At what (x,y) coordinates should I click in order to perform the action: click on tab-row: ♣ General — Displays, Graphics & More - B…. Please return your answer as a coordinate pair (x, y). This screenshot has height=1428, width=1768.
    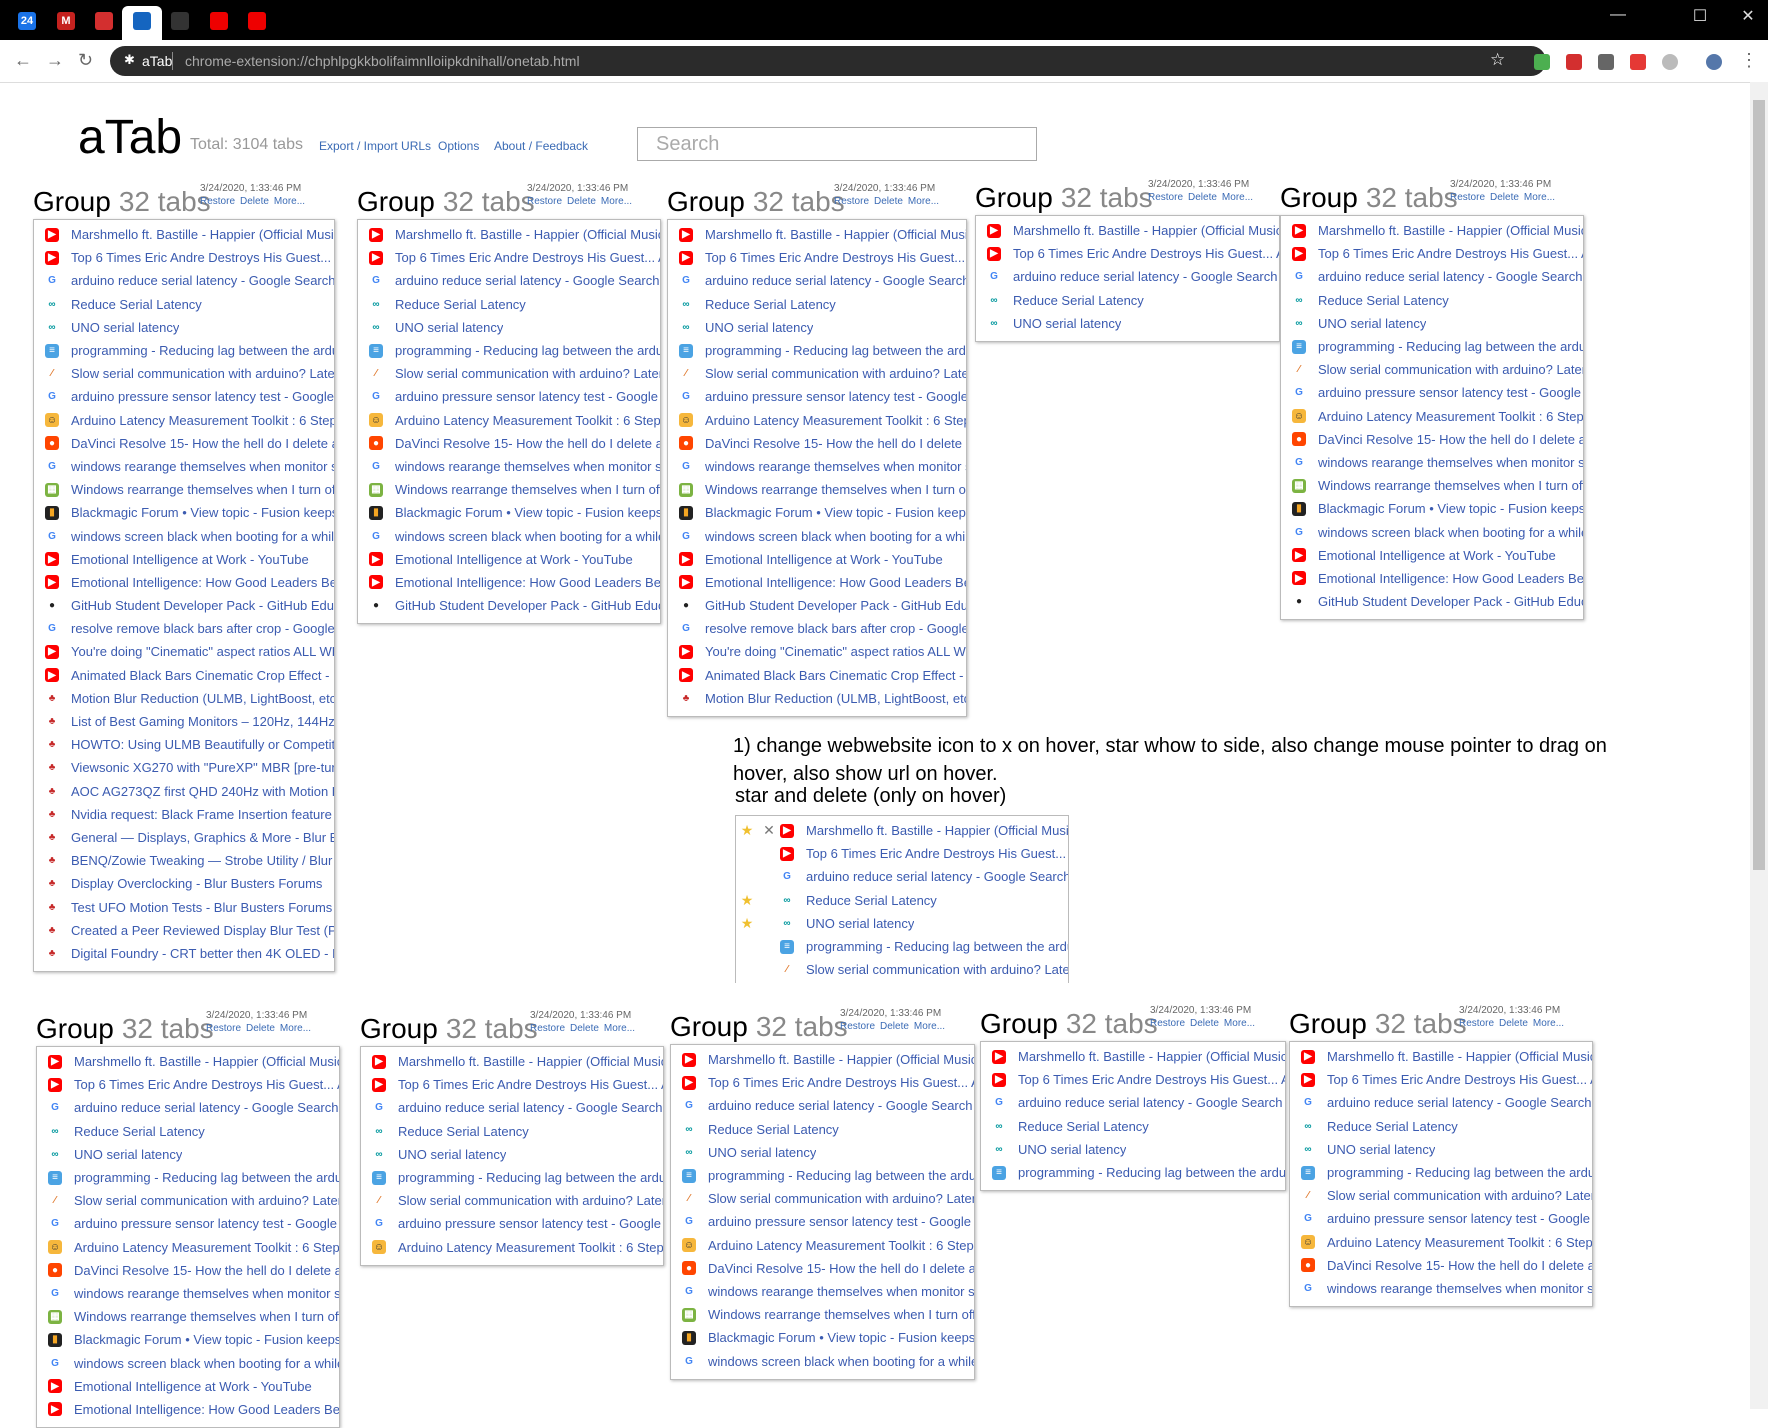
    Looking at the image, I should click on (184, 837).